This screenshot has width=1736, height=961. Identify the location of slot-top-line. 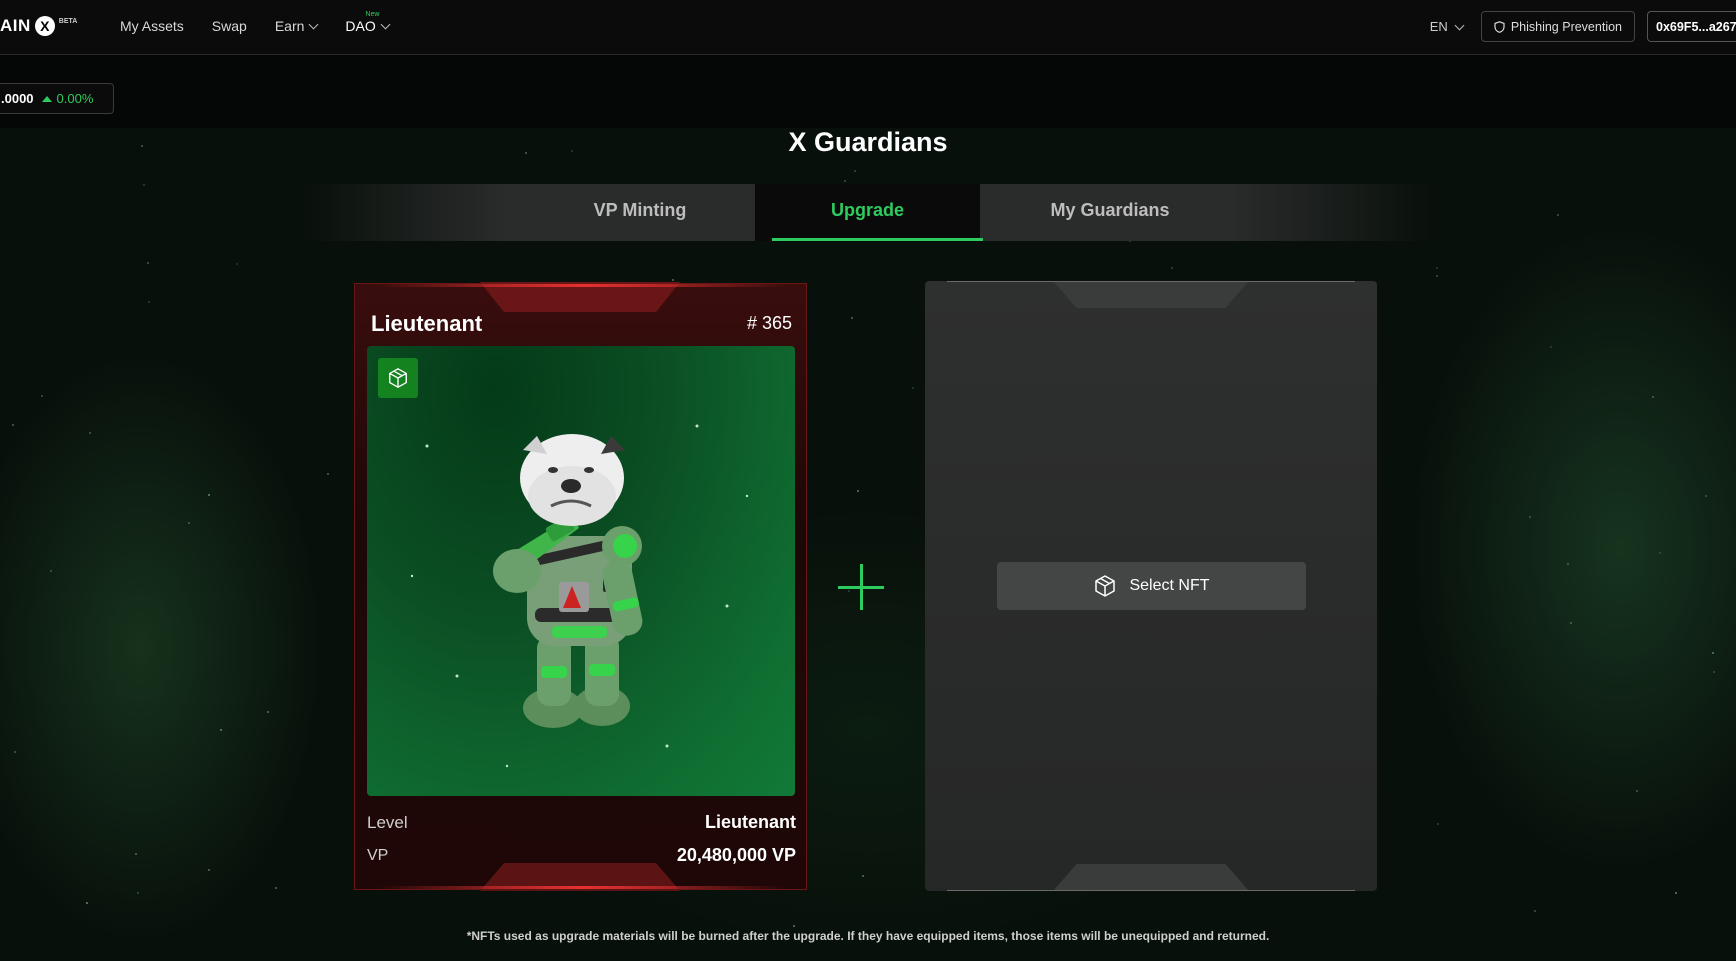
(1151, 281).